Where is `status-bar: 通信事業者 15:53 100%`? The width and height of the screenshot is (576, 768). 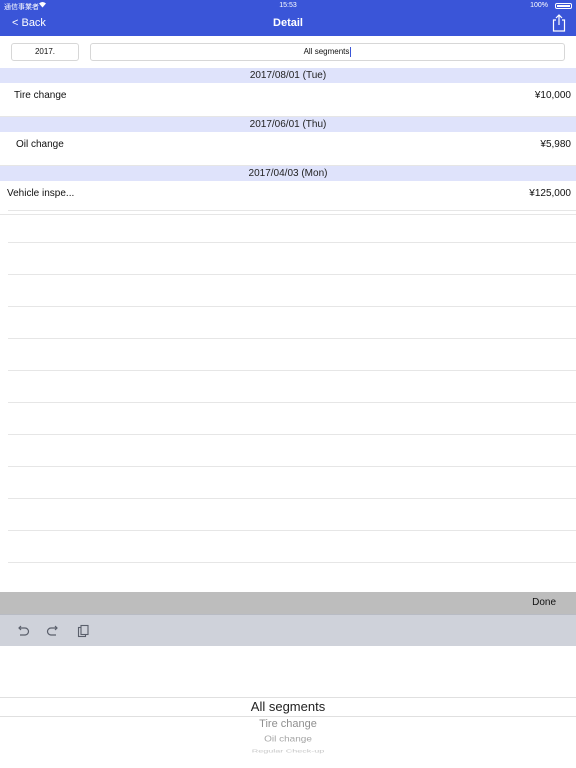
status-bar: 通信事業者 15:53 100% is located at coordinates (288, 6).